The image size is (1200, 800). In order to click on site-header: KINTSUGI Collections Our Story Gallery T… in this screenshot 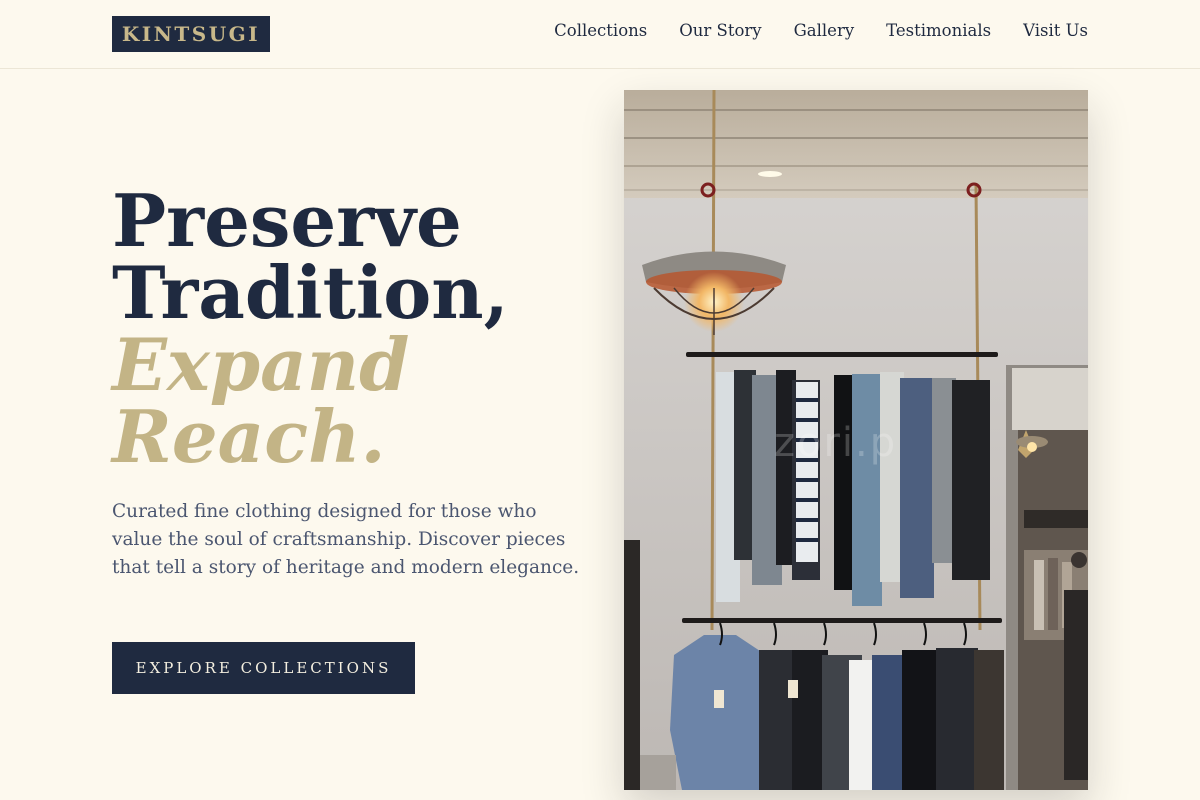, I will do `click(600, 34)`.